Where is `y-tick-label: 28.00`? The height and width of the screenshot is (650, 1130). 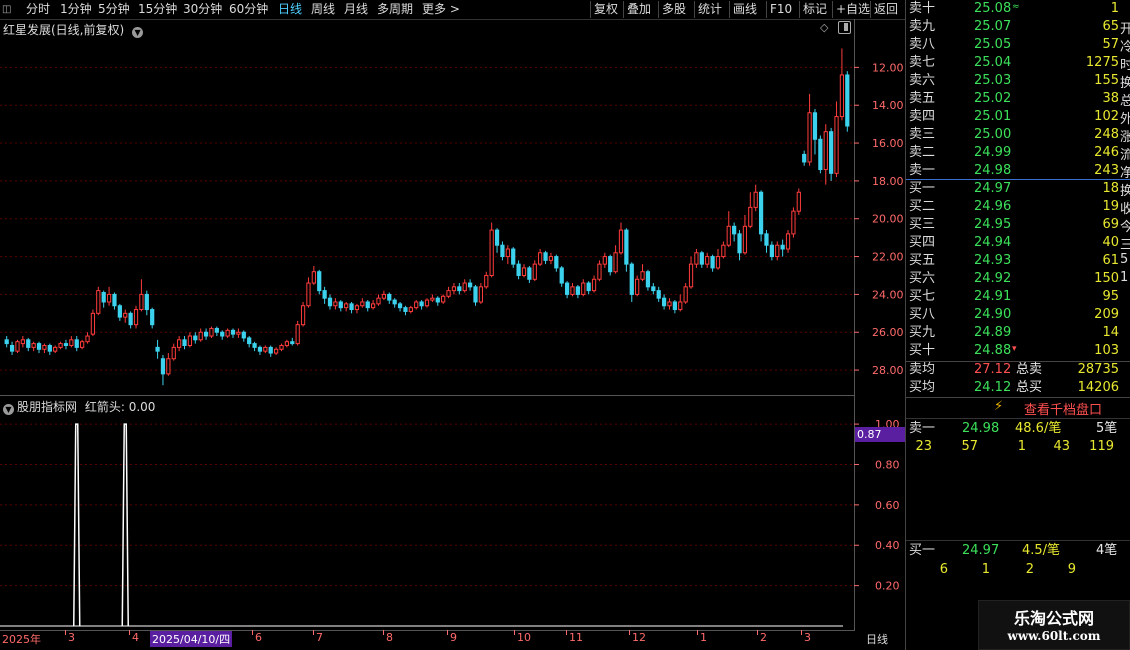 y-tick-label: 28.00 is located at coordinates (888, 370).